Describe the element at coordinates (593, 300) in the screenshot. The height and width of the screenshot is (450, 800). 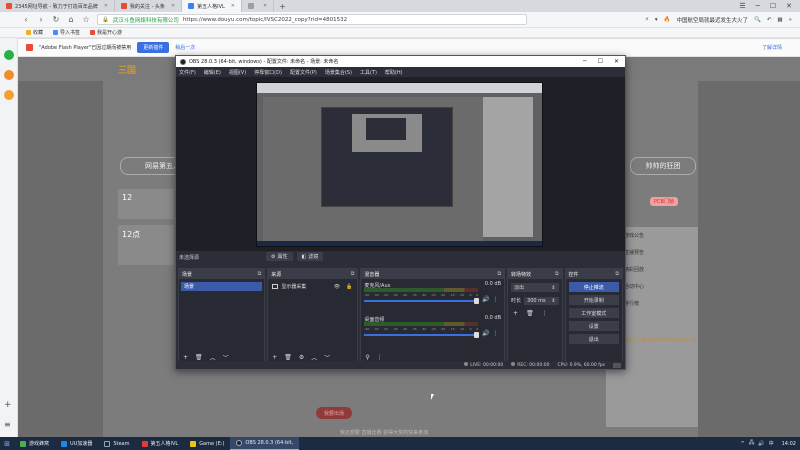
I see `start-recording-button: 开始录制` at that location.